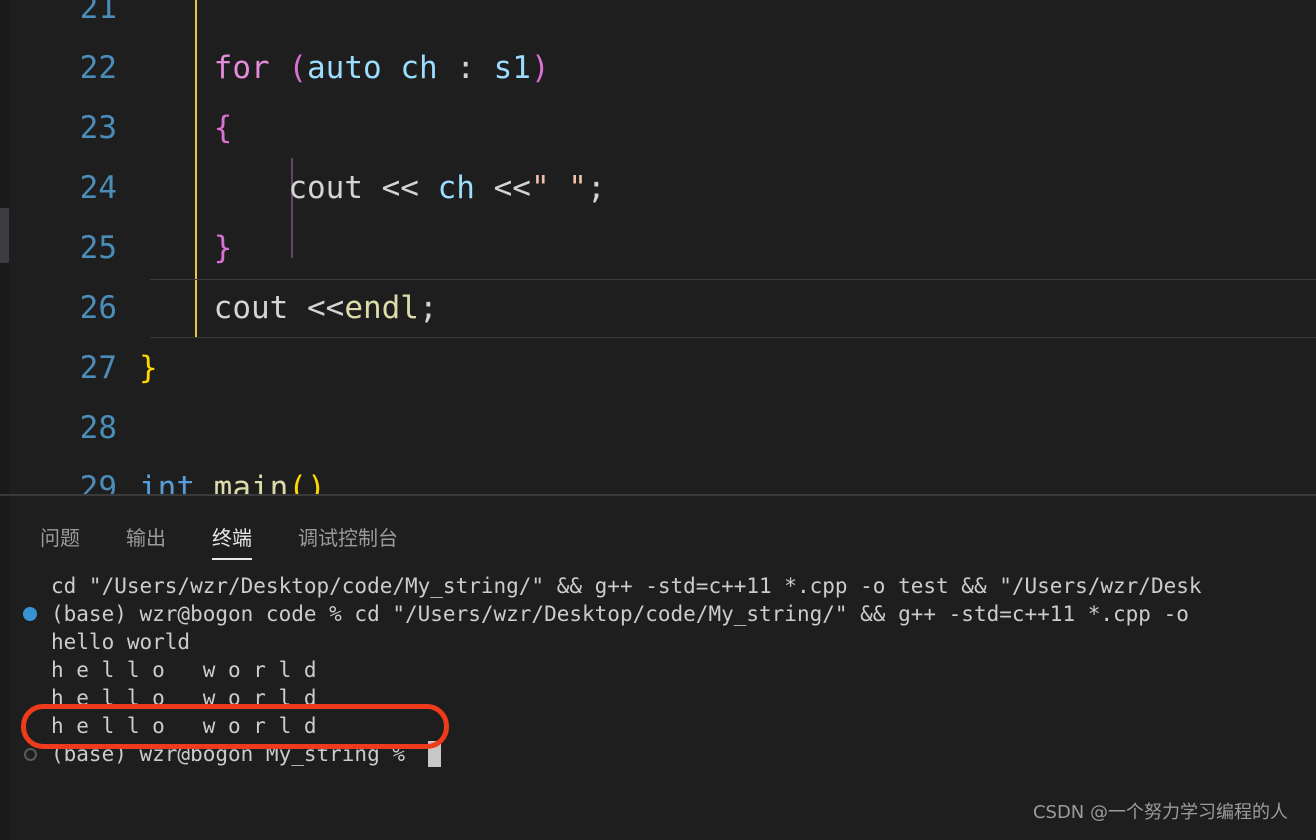  I want to click on terminal-line-text: hello world, so click(121, 642).